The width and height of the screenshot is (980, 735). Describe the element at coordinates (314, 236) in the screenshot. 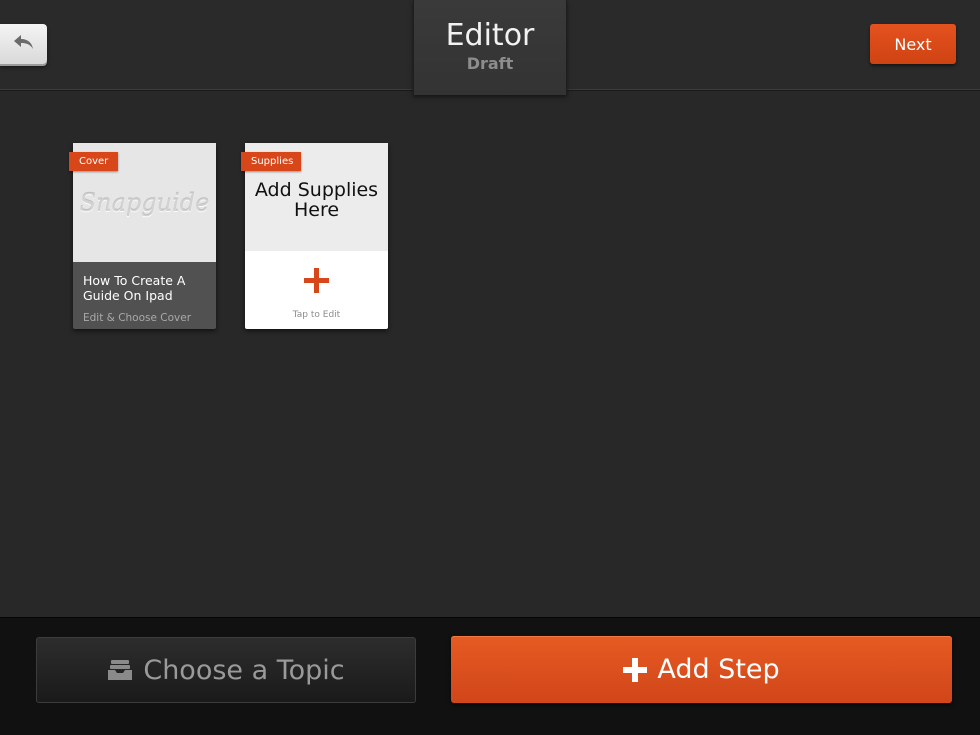

I see `supplies-card: Add Supplies Here Supplies Tap to Edit` at that location.